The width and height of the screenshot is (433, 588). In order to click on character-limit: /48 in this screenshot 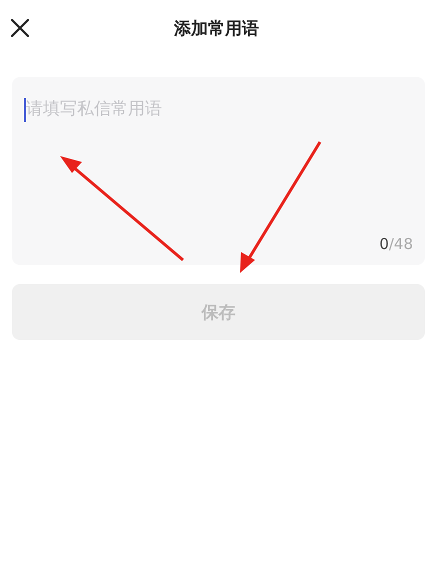, I will do `click(400, 244)`.